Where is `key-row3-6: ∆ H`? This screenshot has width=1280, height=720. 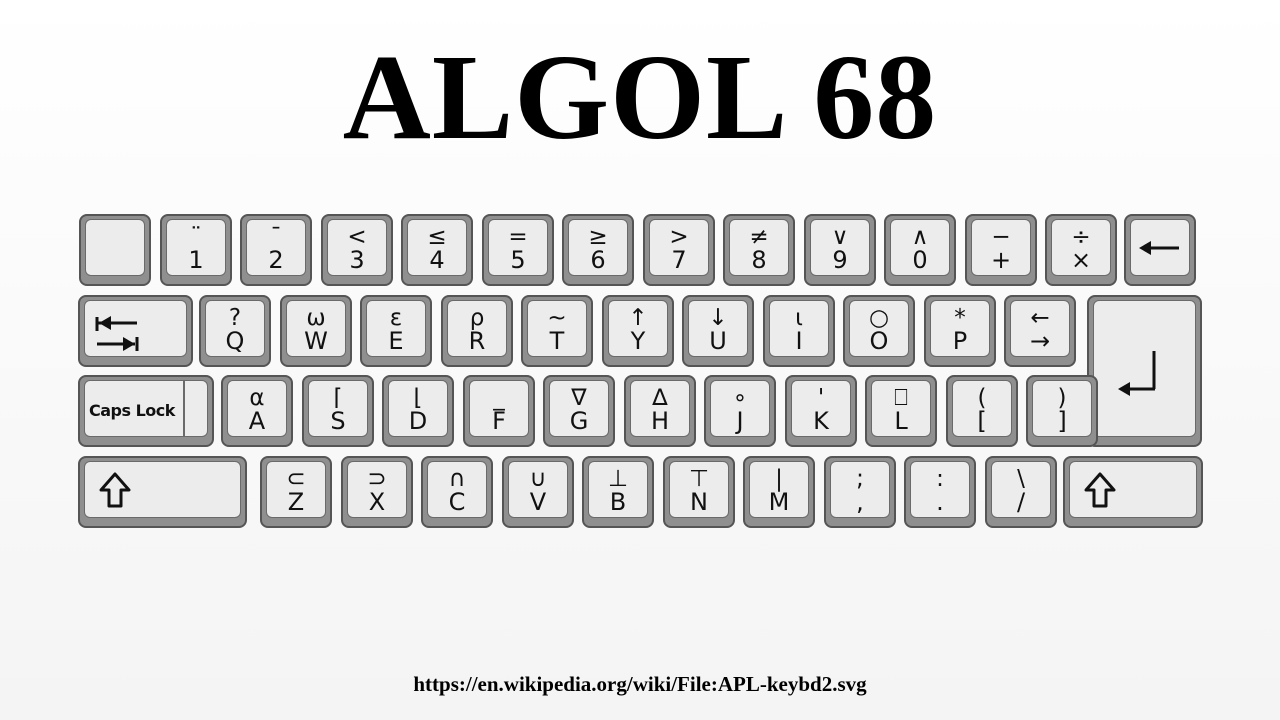
key-row3-6: ∆ H is located at coordinates (660, 411).